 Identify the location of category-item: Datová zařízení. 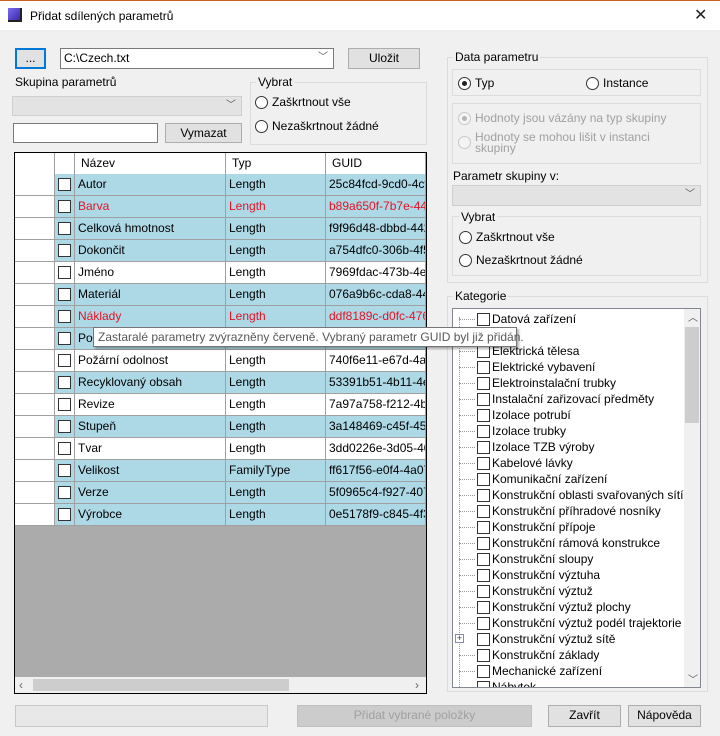
(514, 319).